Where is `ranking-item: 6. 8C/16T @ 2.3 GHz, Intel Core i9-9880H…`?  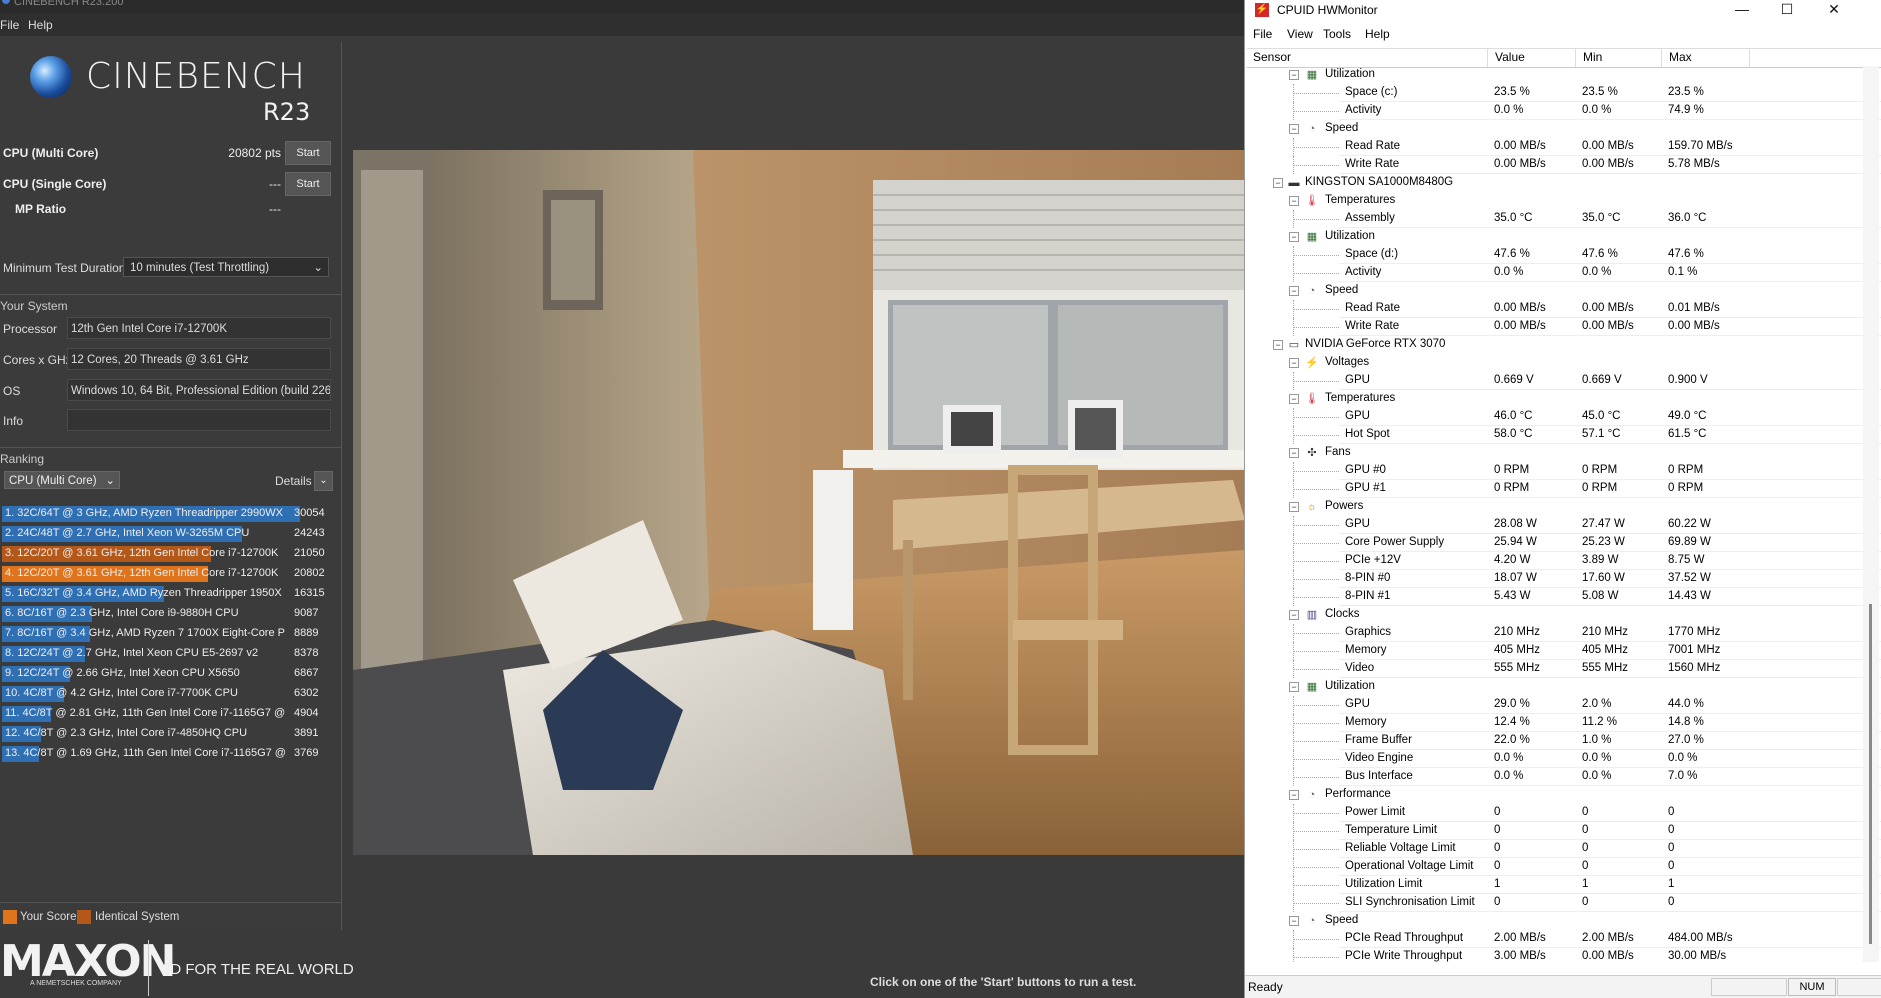 ranking-item: 6. 8C/16T @ 2.3 GHz, Intel Core i9-9880H… is located at coordinates (170, 614).